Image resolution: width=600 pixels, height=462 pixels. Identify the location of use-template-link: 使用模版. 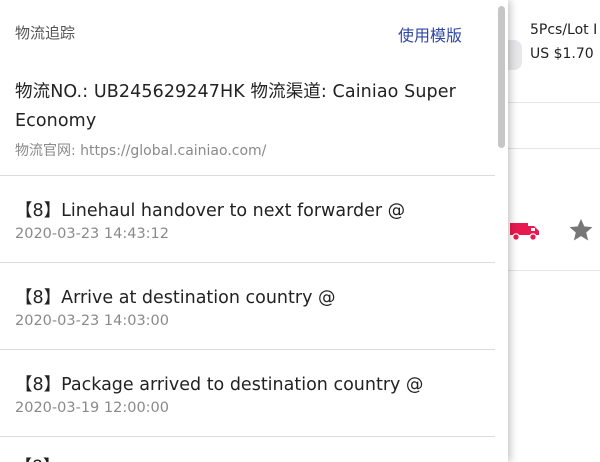
(430, 34).